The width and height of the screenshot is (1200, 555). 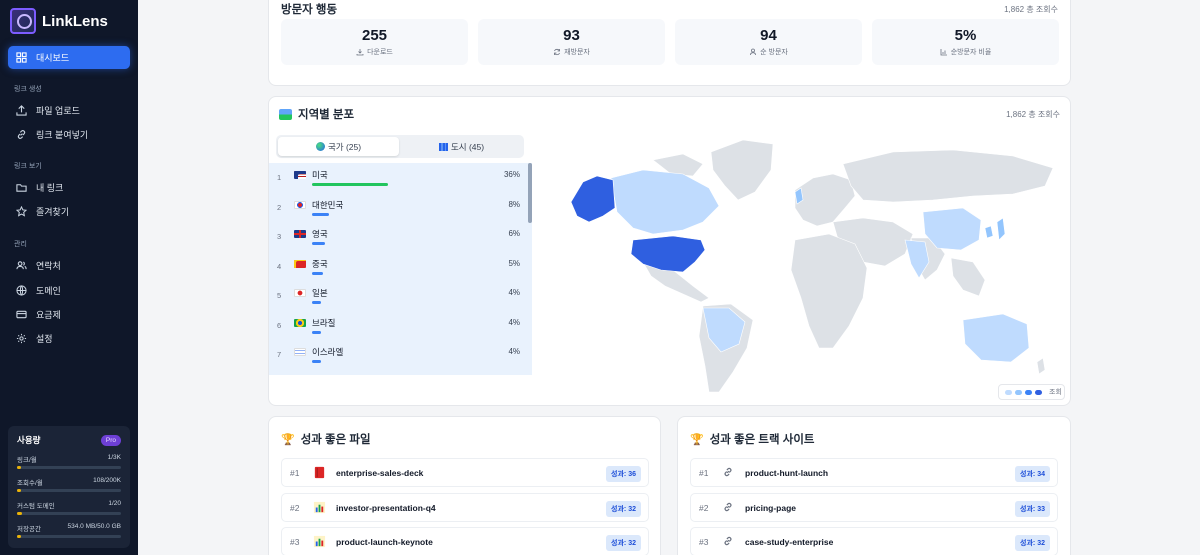 I want to click on ranked-item: #1 enterprise-sales-deck 성과: 36, so click(x=465, y=472).